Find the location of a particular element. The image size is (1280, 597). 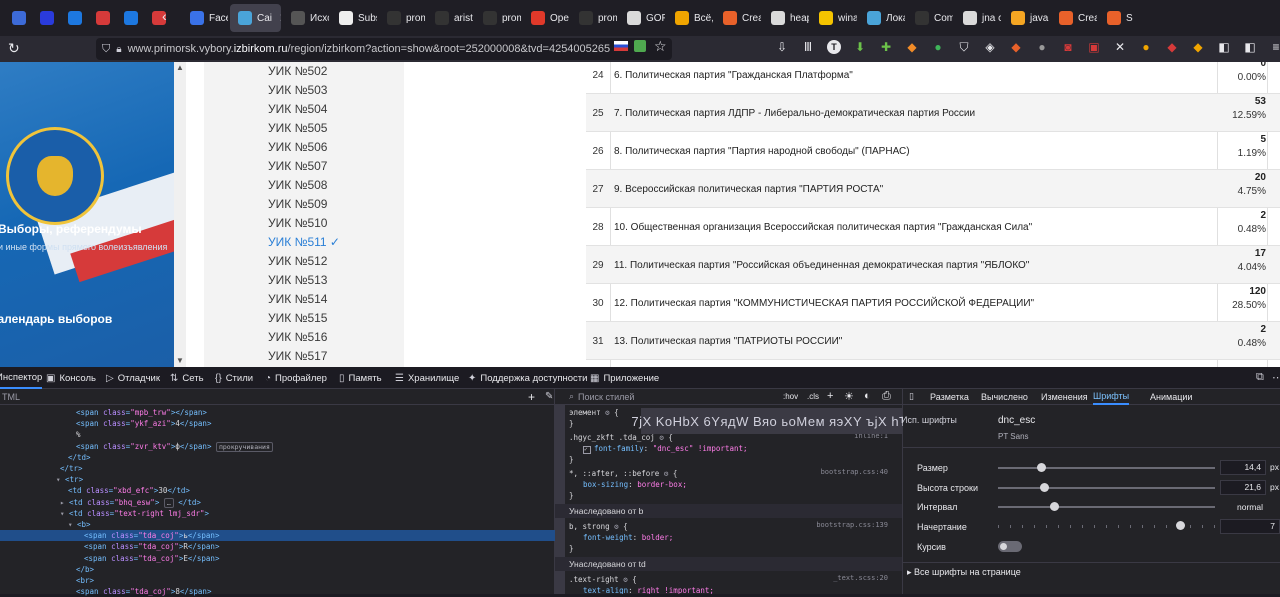

uik-item: УИК №512 is located at coordinates (297, 261).